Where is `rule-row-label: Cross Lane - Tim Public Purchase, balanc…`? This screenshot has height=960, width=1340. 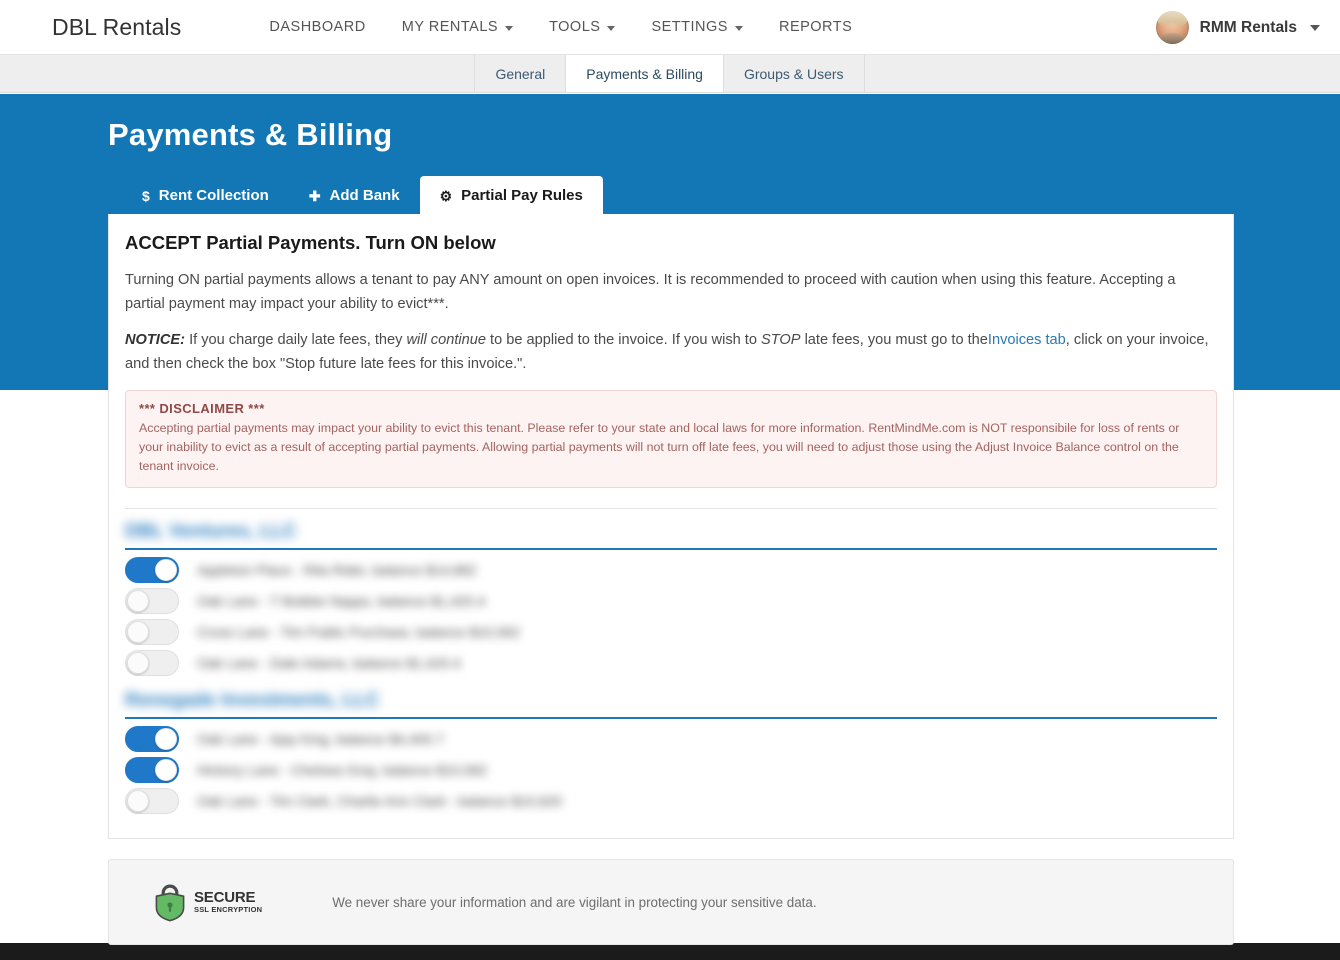 rule-row-label: Cross Lane - Tim Public Purchase, balanc… is located at coordinates (358, 631).